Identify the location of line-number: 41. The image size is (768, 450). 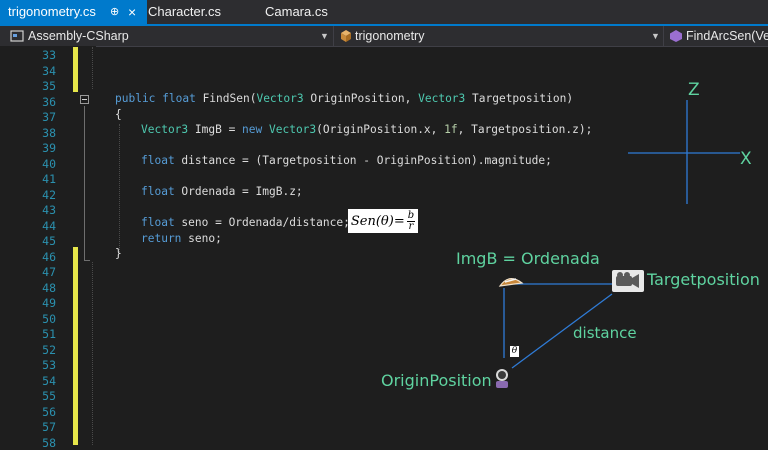
(49, 179).